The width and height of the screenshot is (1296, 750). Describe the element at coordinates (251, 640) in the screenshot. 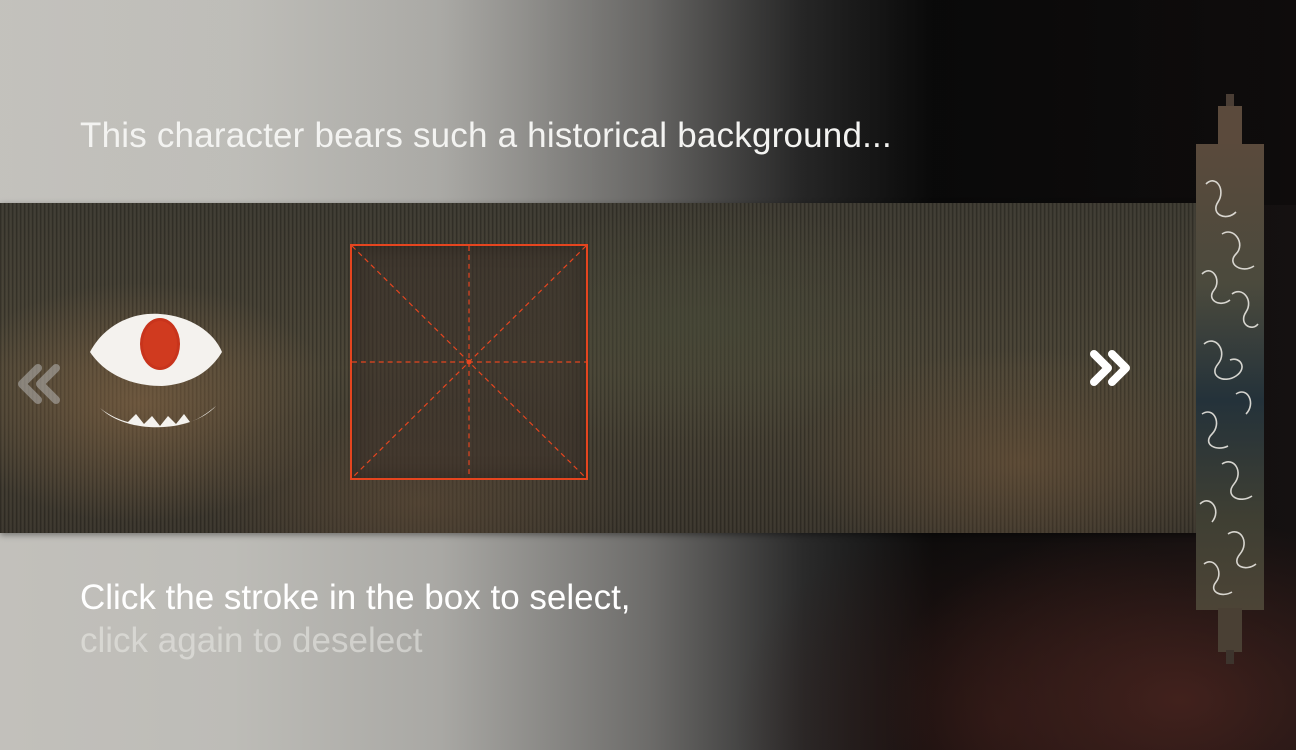

I see `instruction-deselect: click again to deselect` at that location.